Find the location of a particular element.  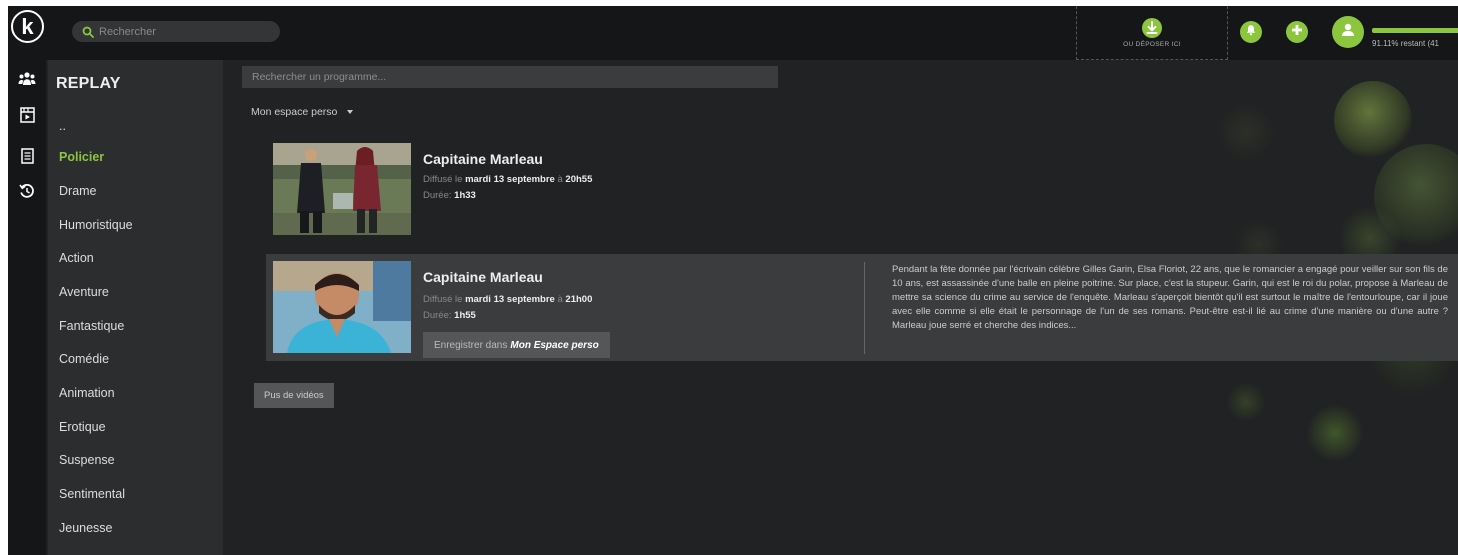

duration-value: 1h55 is located at coordinates (465, 315).